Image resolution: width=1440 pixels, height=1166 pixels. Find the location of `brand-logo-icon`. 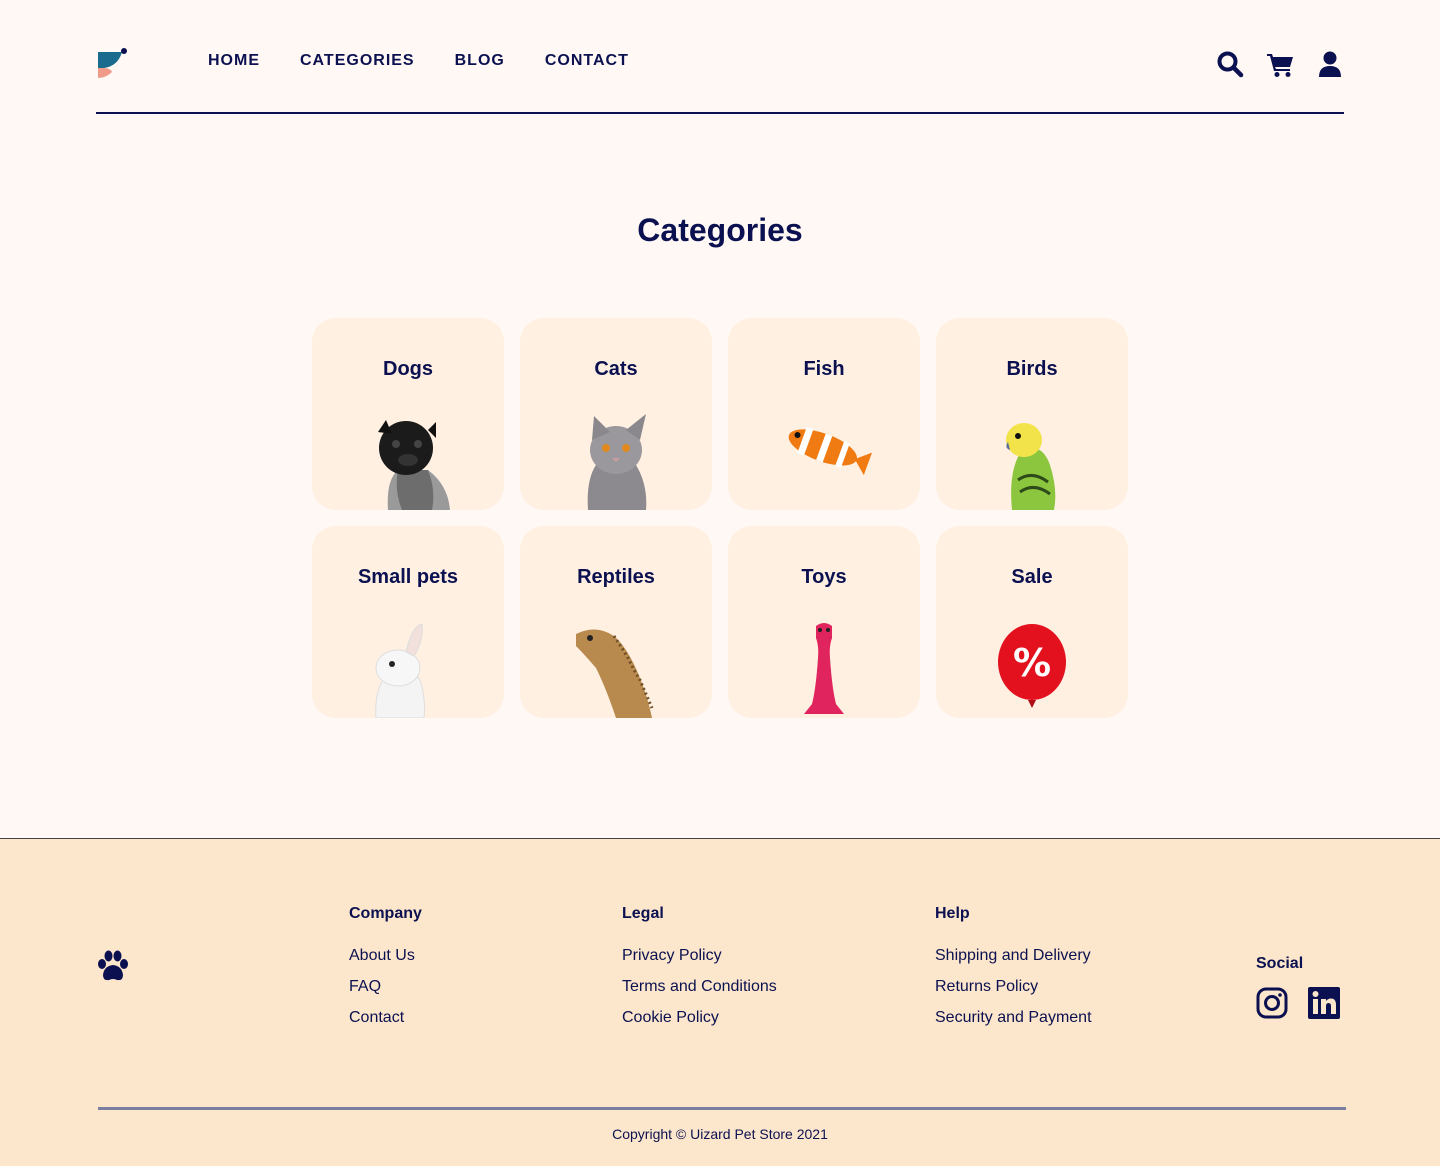

brand-logo-icon is located at coordinates (112, 64).